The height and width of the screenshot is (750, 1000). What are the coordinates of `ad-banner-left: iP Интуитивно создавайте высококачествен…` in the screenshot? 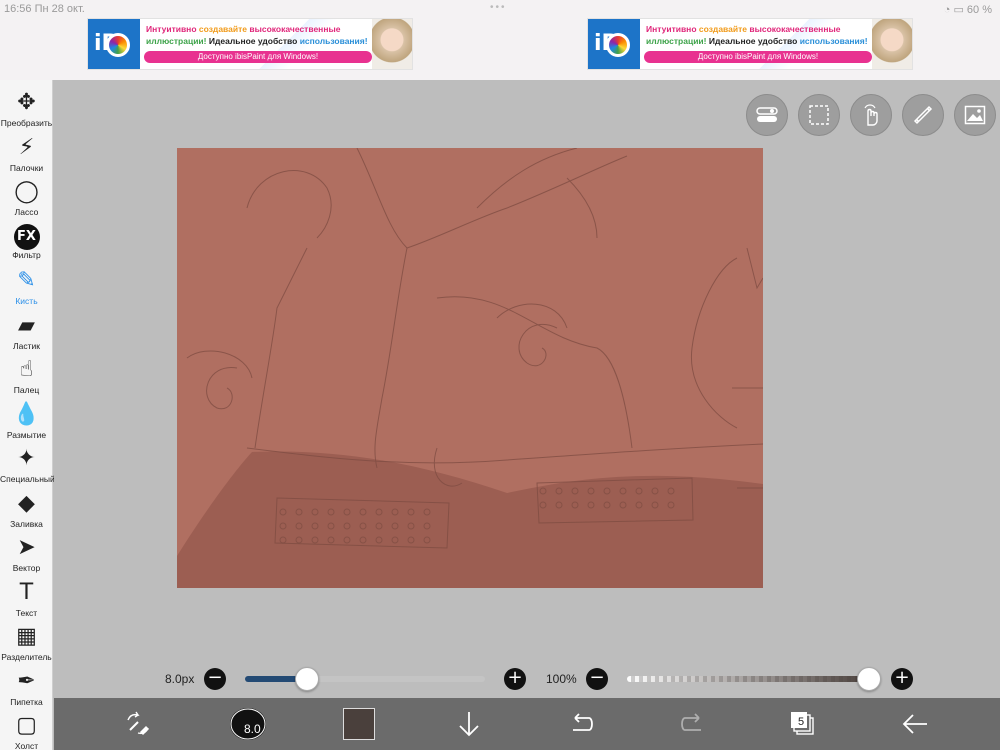 It's located at (250, 44).